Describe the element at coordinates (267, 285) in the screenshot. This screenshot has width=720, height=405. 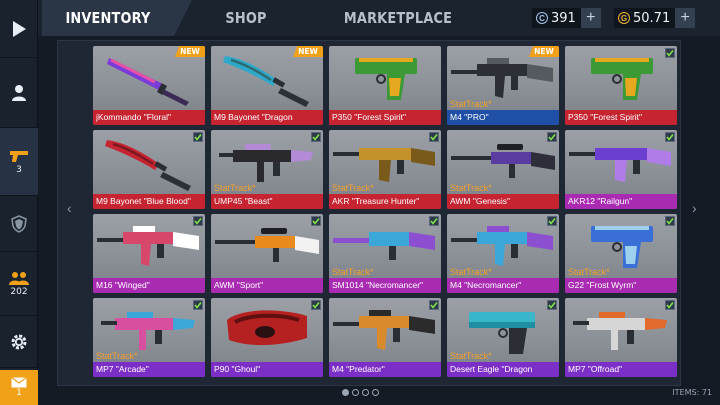
I see `item-name: AWM "Sport"` at that location.